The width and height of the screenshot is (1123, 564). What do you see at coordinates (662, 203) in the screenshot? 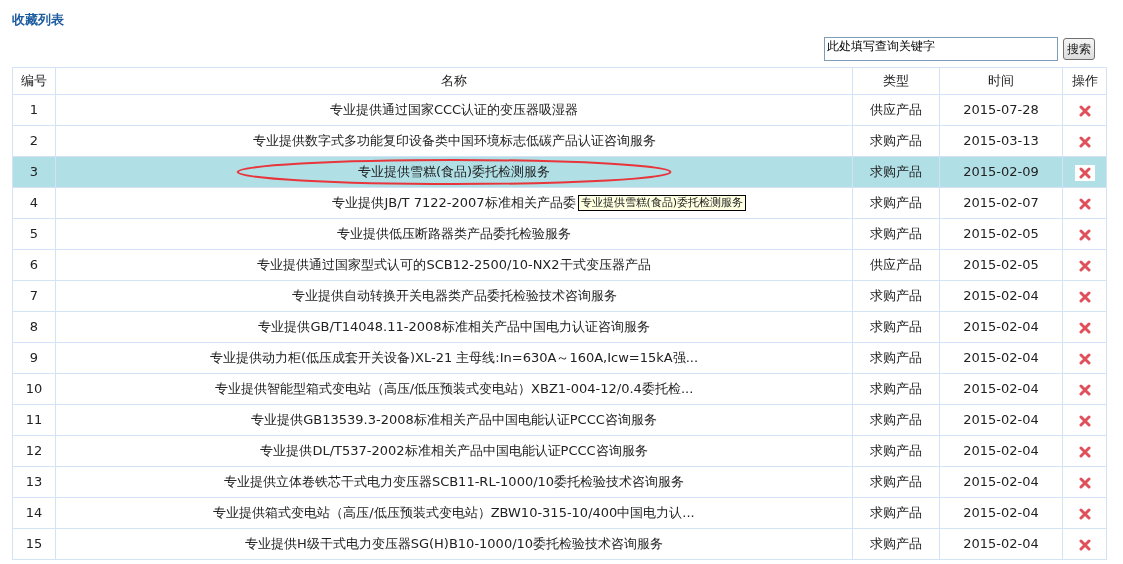
I see `tooltip: 专业提供雪糕(食品)委托检测服务` at bounding box center [662, 203].